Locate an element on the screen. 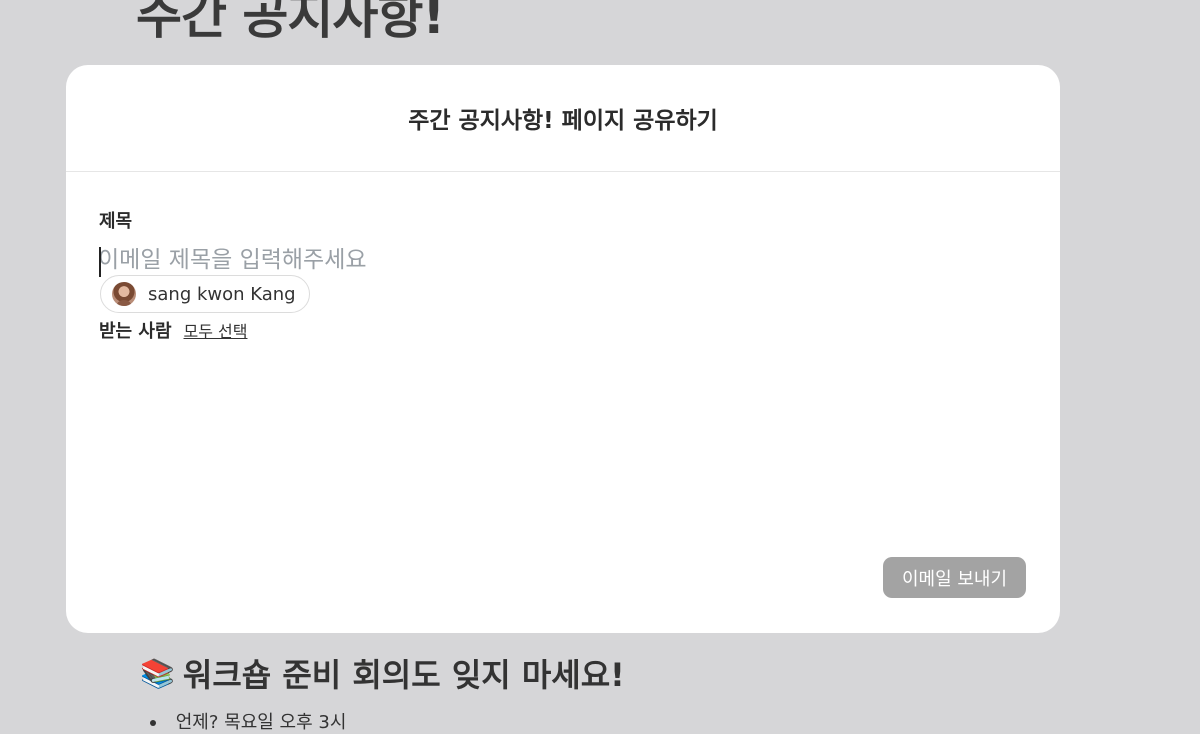 This screenshot has height=734, width=1200. select-all-link: 모두 선택 is located at coordinates (216, 330).